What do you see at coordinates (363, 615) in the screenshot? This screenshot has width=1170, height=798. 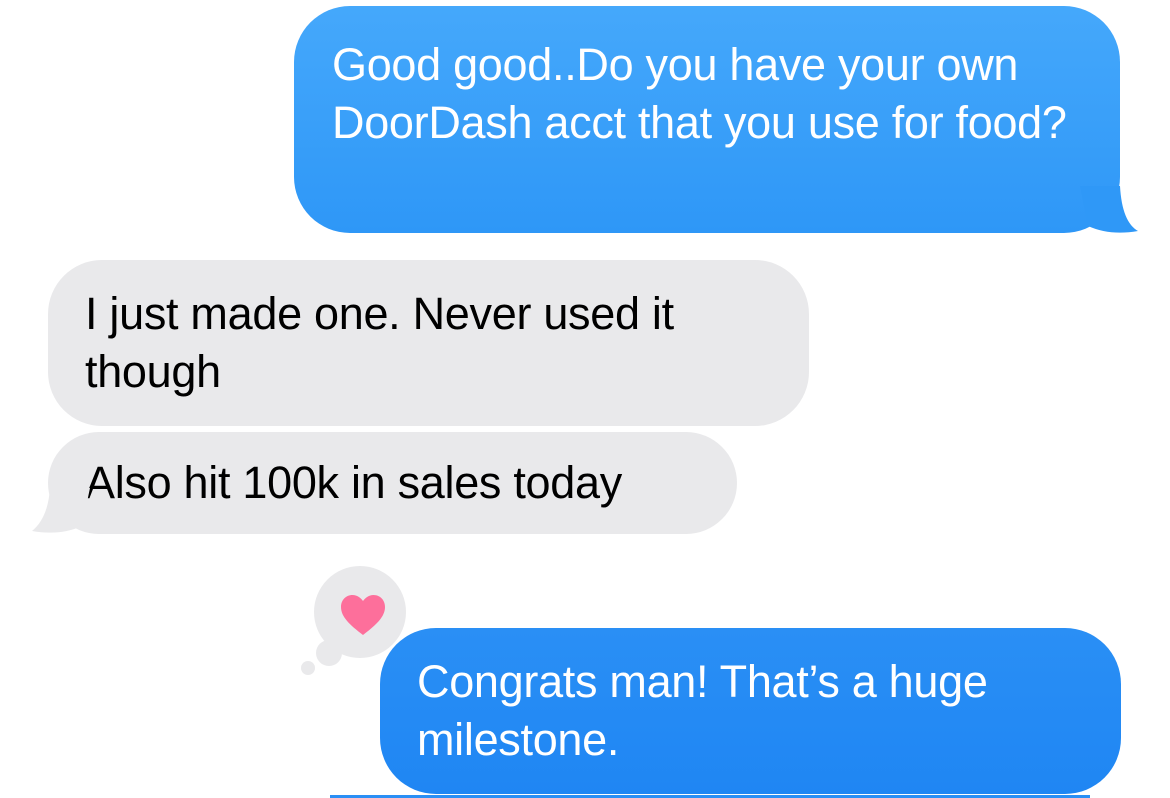 I see `heart-icon` at bounding box center [363, 615].